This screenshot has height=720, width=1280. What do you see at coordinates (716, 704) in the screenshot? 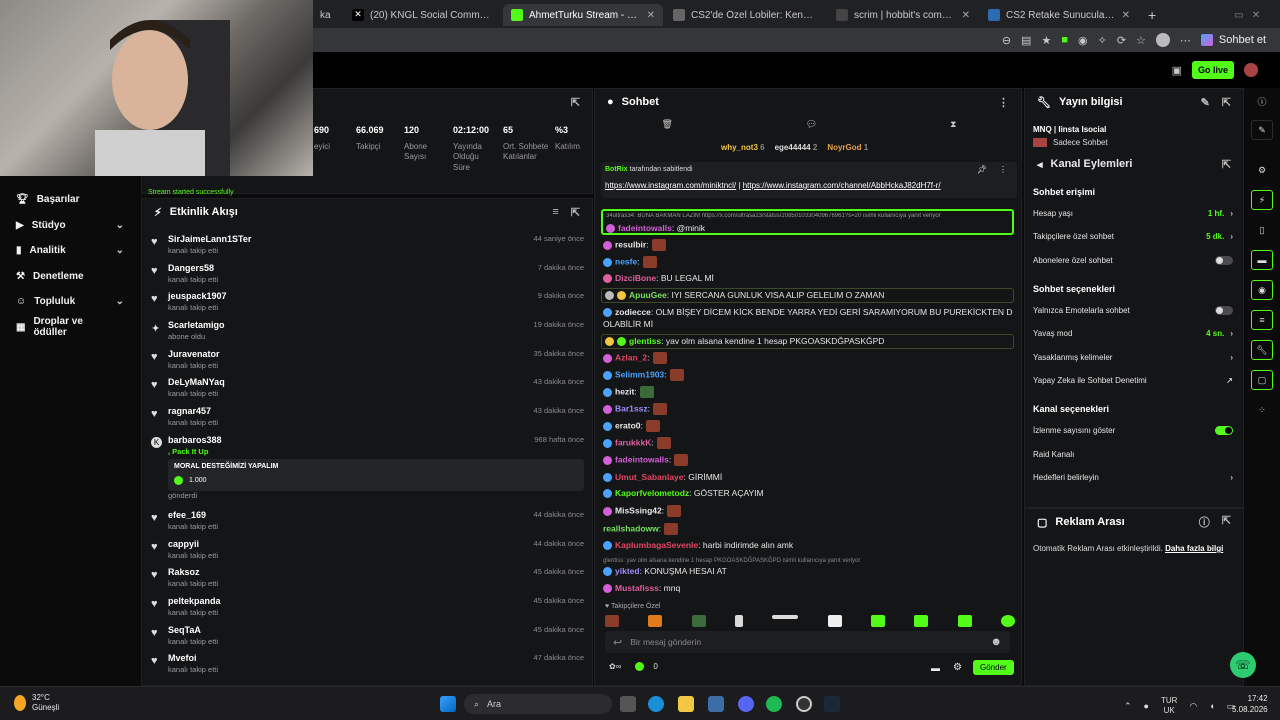
I see `app-icon` at bounding box center [716, 704].